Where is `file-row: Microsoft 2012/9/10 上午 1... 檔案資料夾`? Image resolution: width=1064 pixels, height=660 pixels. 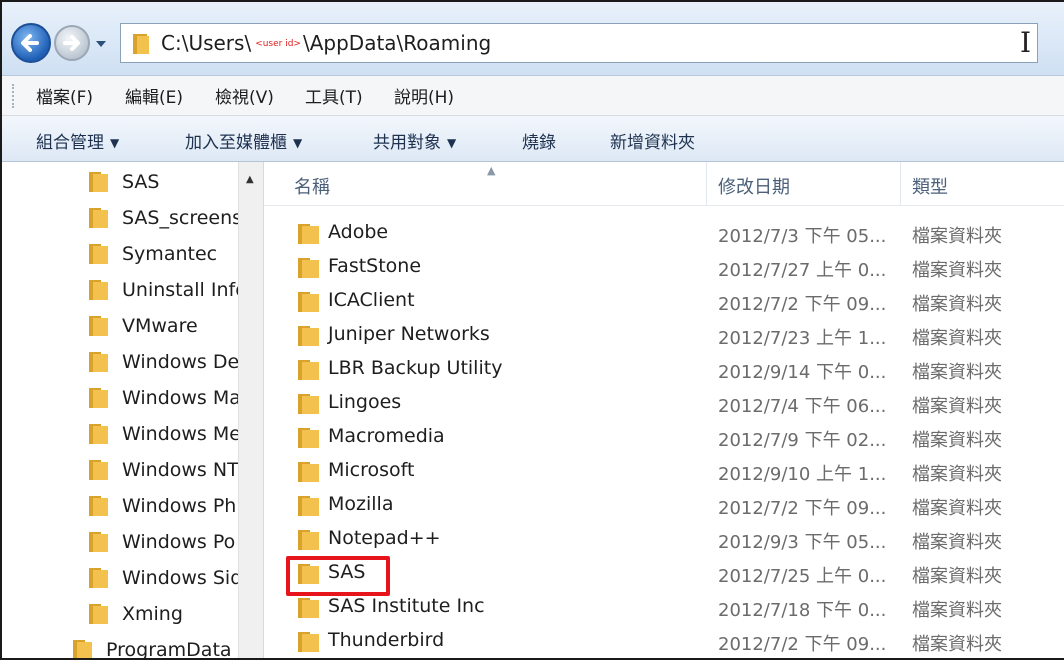 file-row: Microsoft 2012/9/10 上午 1... 檔案資料夾 is located at coordinates (664, 472).